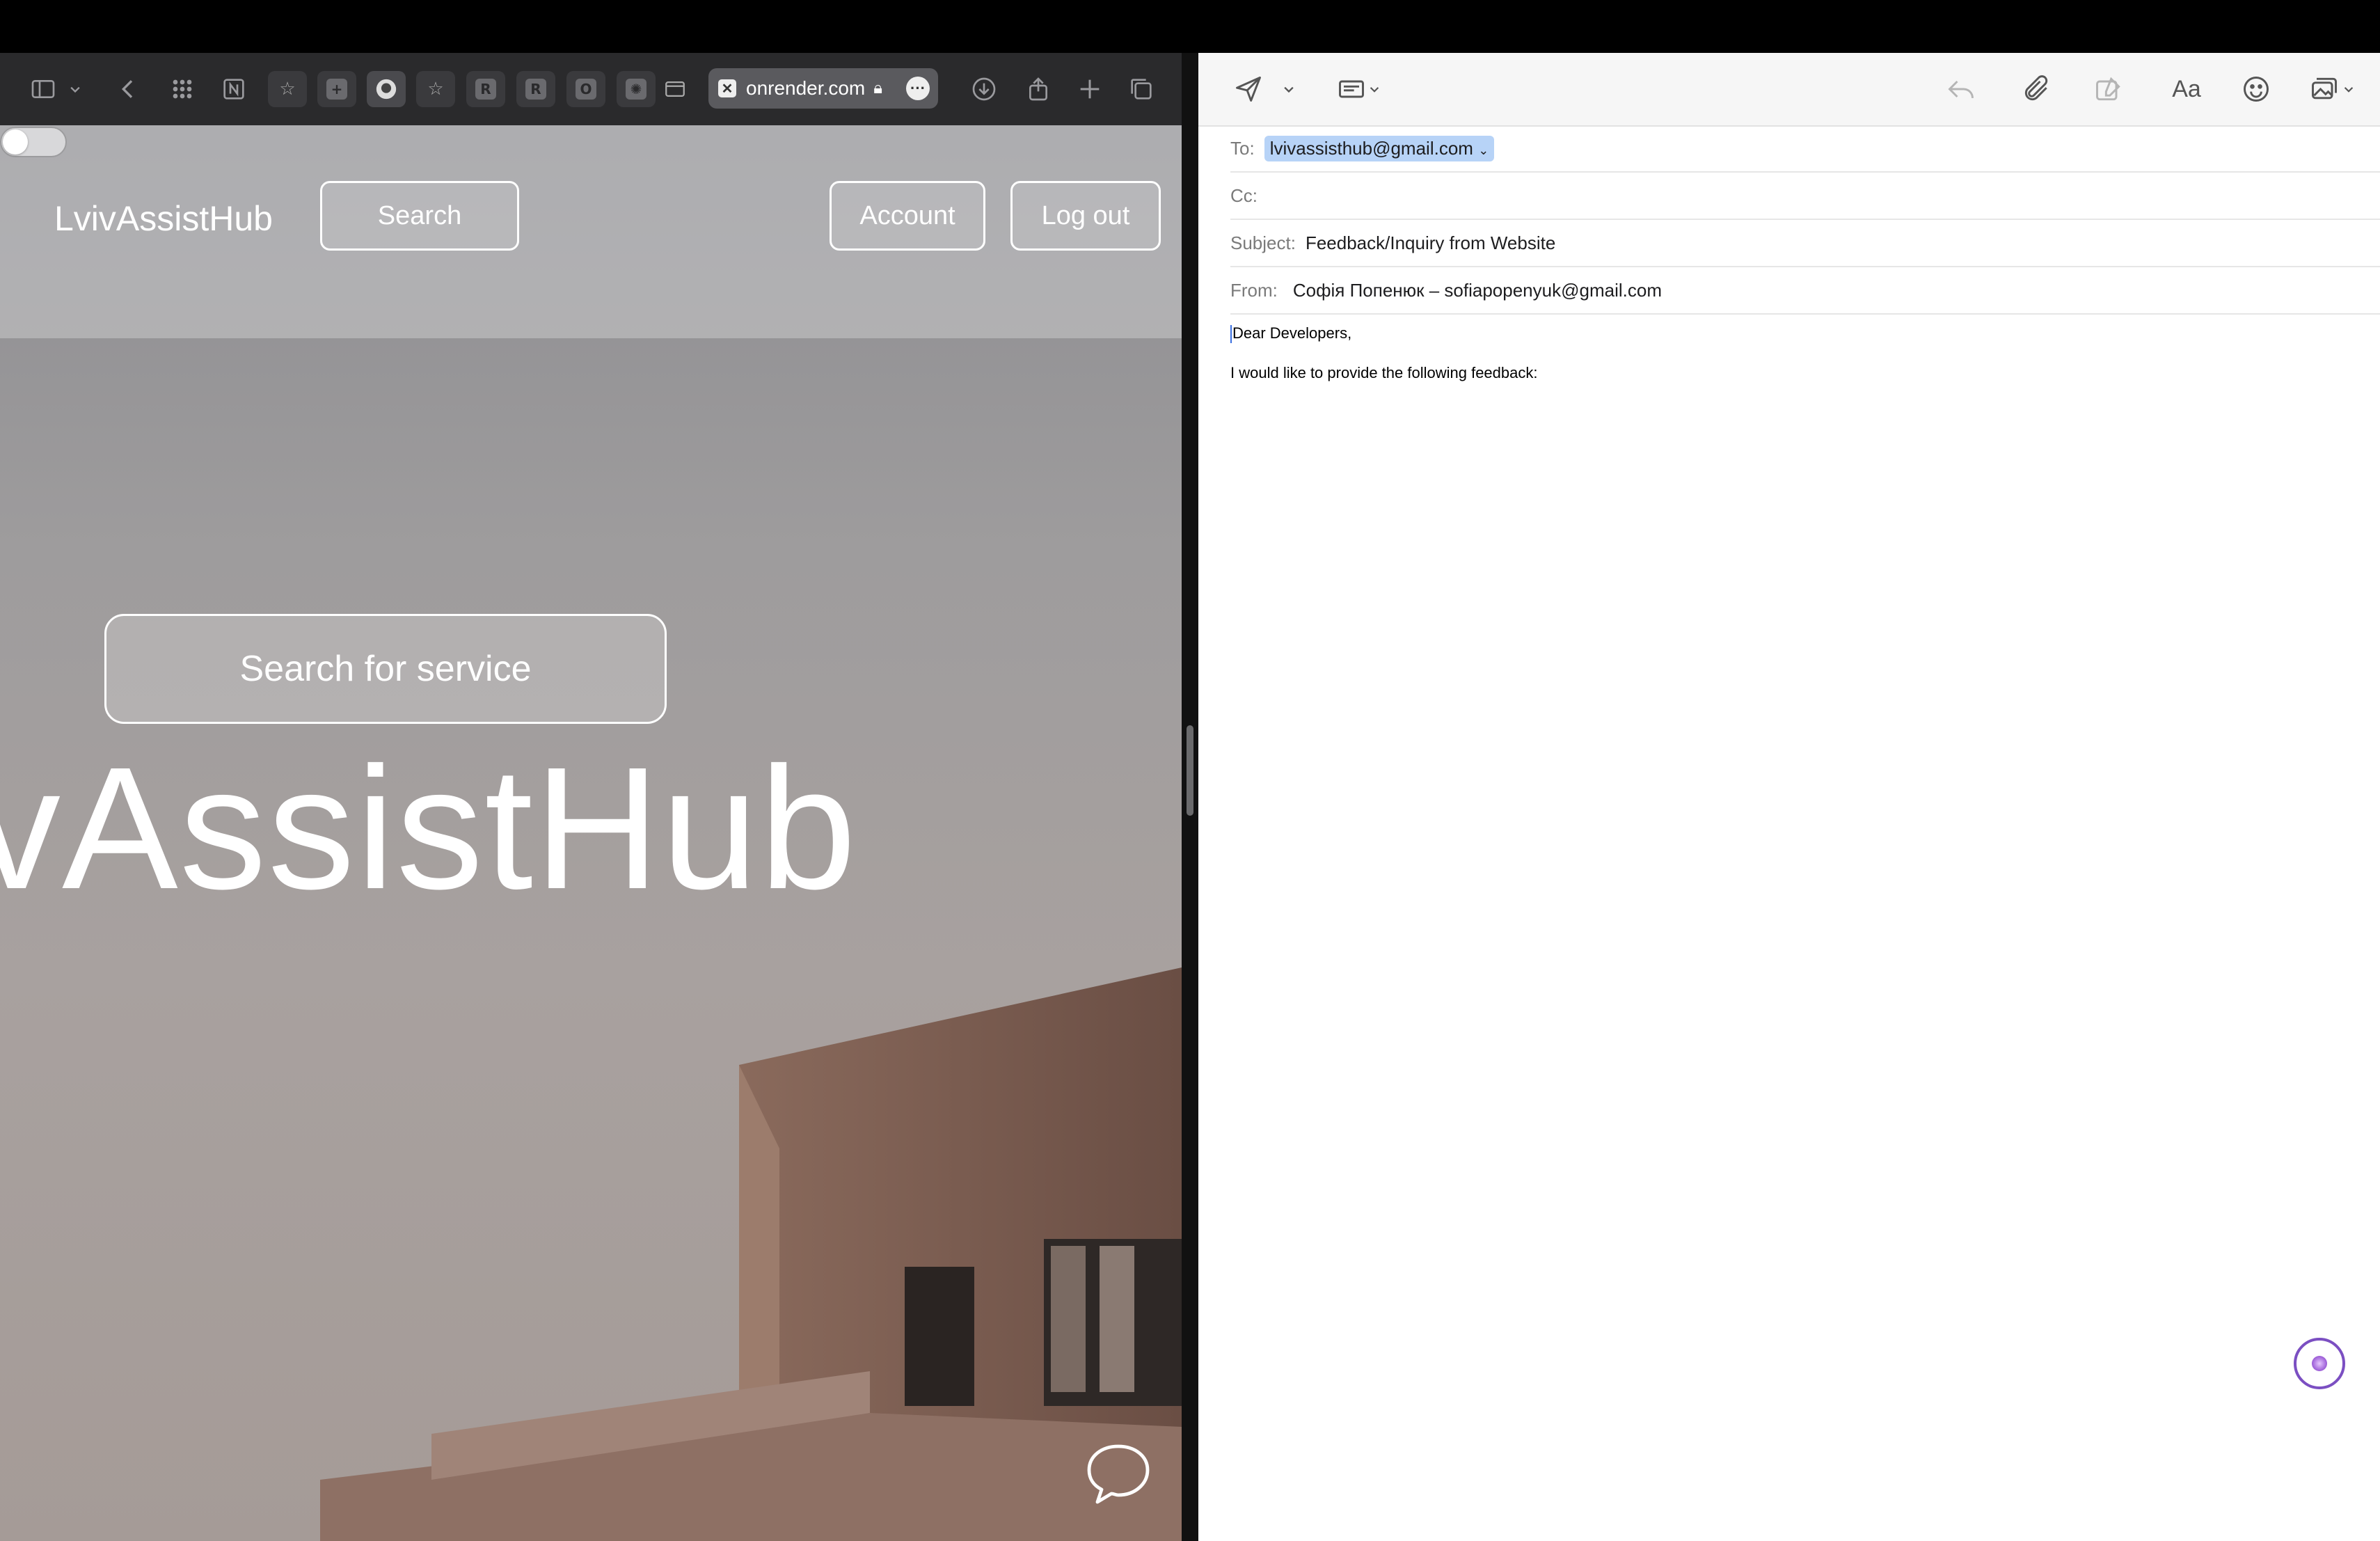 The width and height of the screenshot is (2380, 1541). I want to click on send-options-chevron-icon, so click(1289, 89).